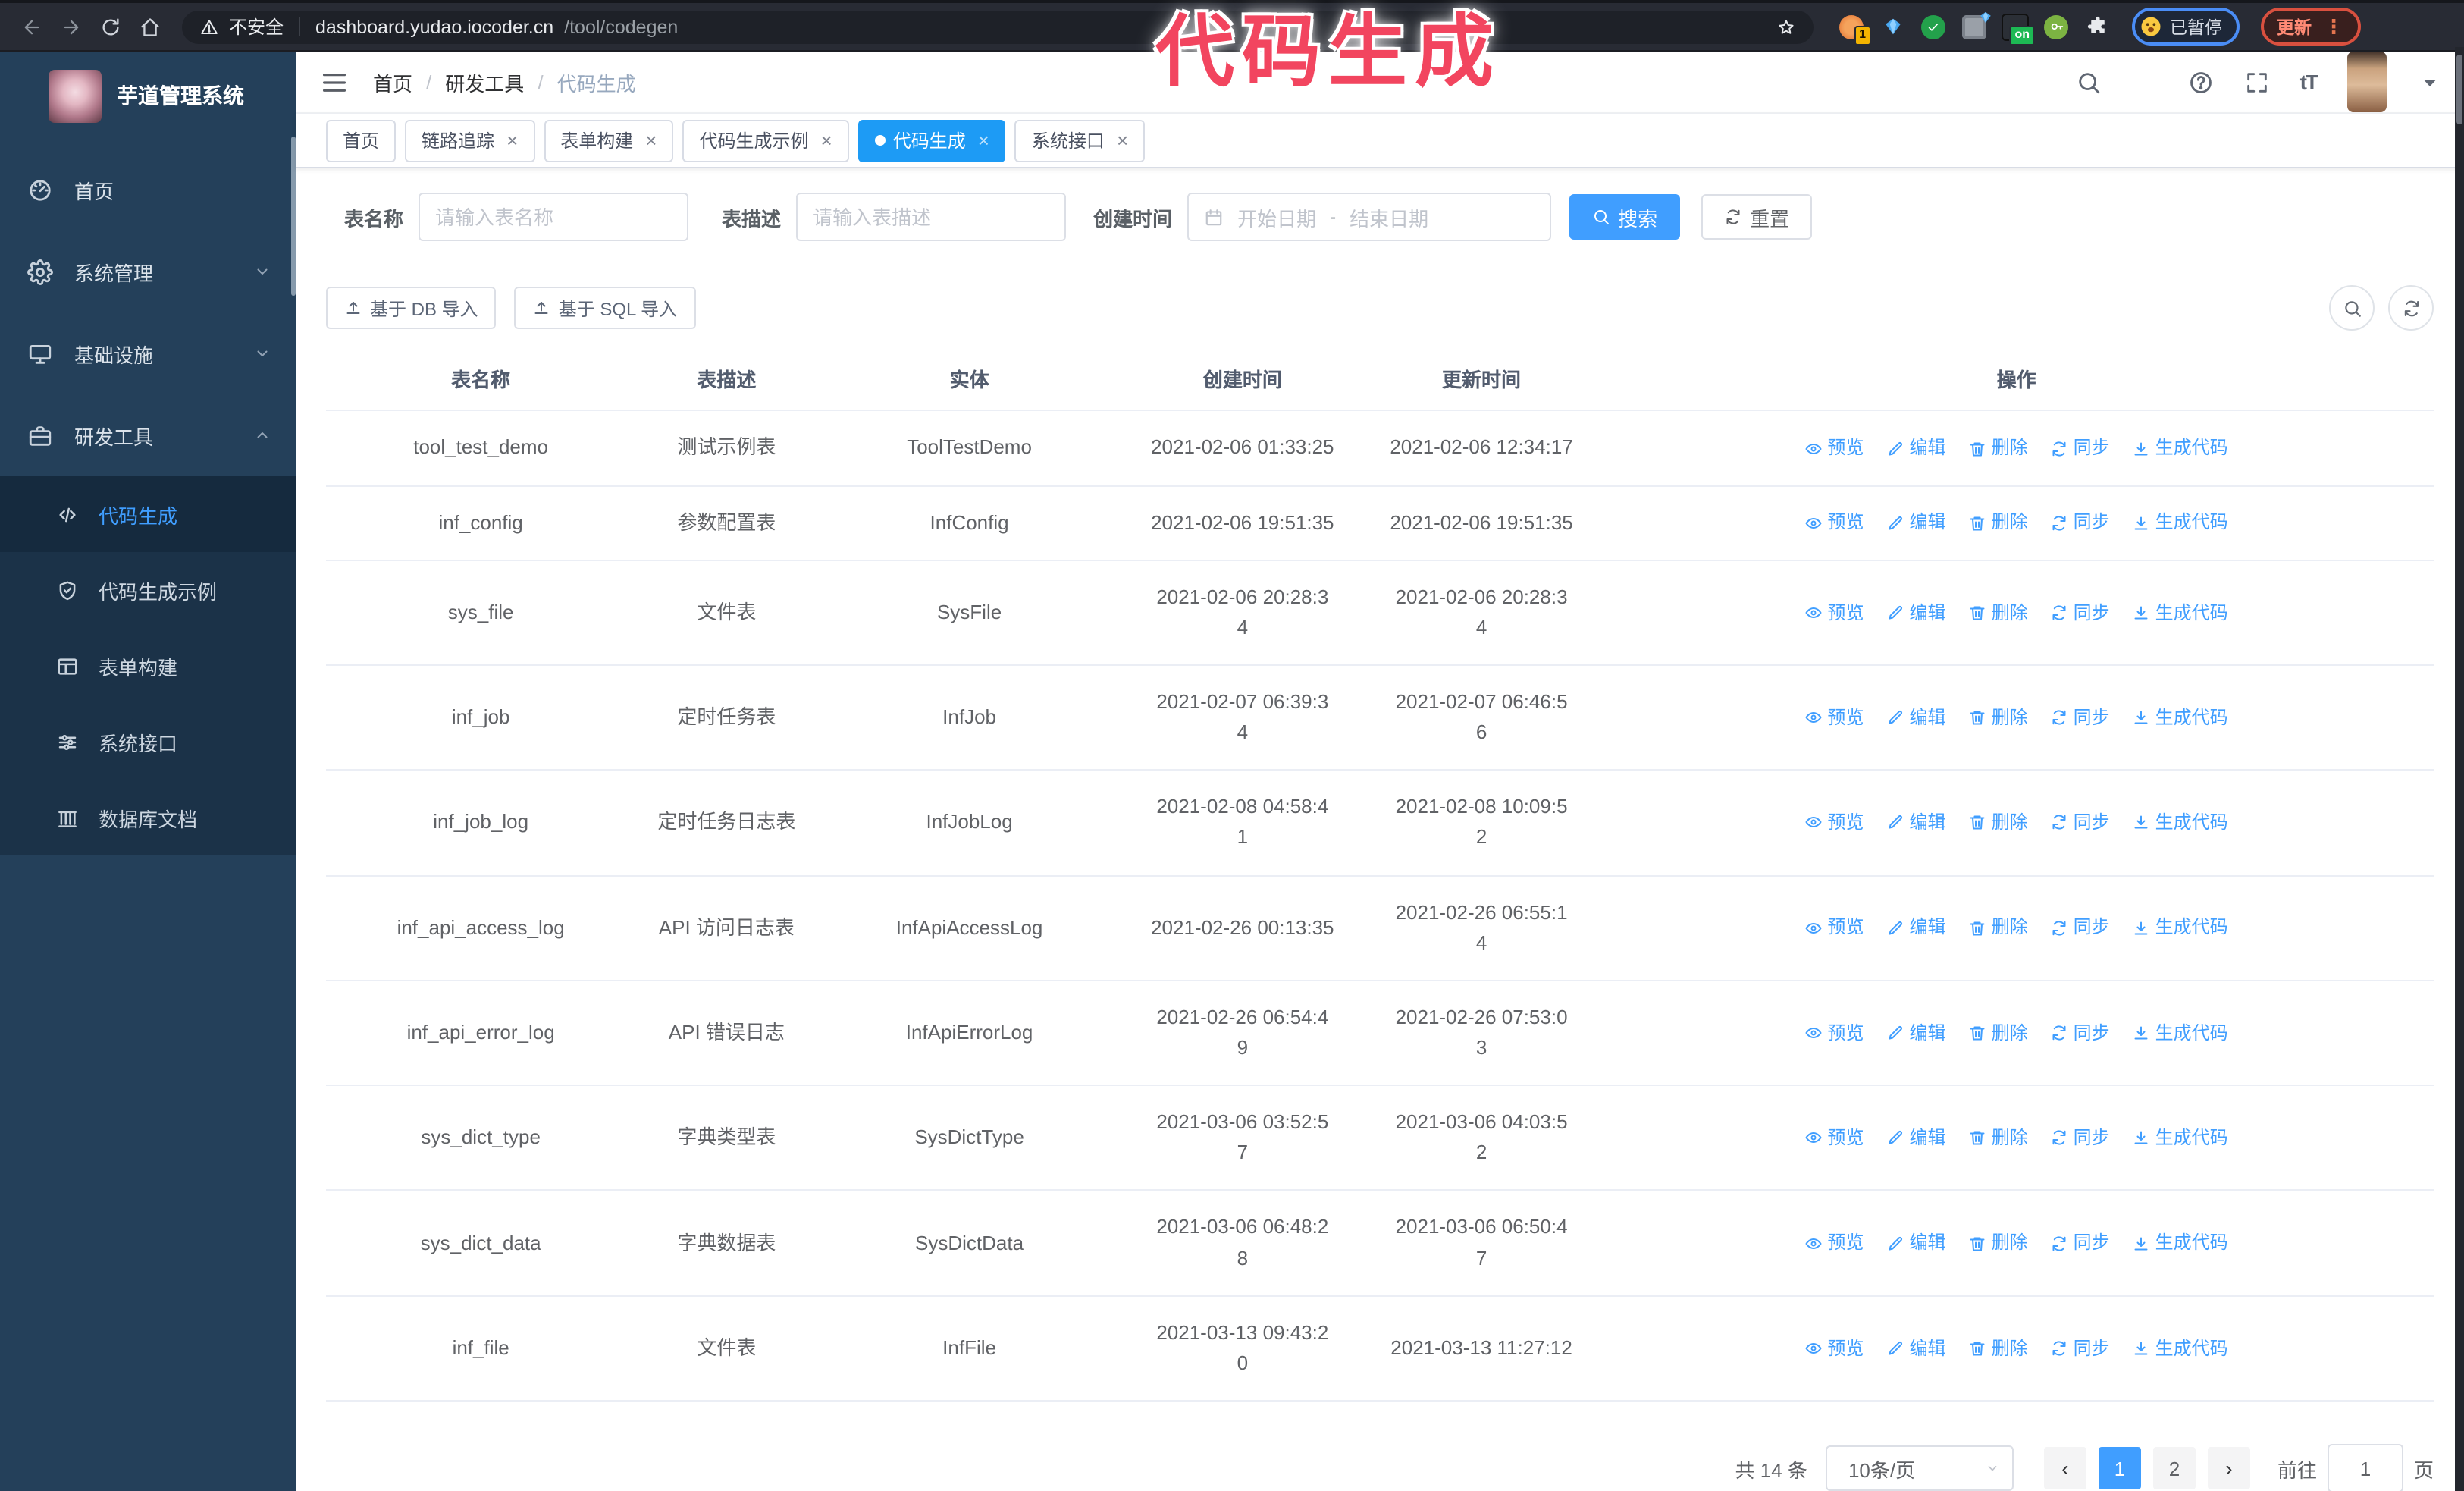 The width and height of the screenshot is (2464, 1491). What do you see at coordinates (110, 26) in the screenshot?
I see `browser-reload-button` at bounding box center [110, 26].